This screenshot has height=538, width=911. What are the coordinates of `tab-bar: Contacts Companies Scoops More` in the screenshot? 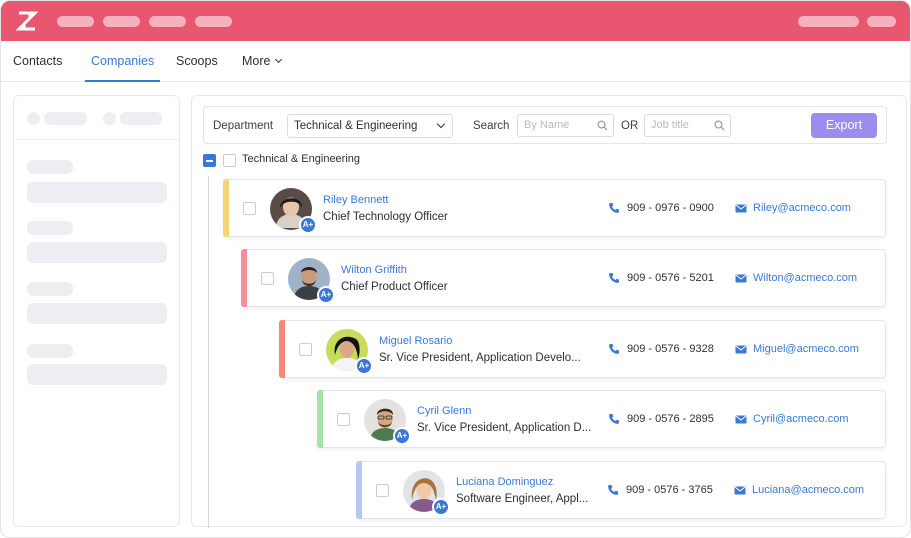 It's located at (455, 61).